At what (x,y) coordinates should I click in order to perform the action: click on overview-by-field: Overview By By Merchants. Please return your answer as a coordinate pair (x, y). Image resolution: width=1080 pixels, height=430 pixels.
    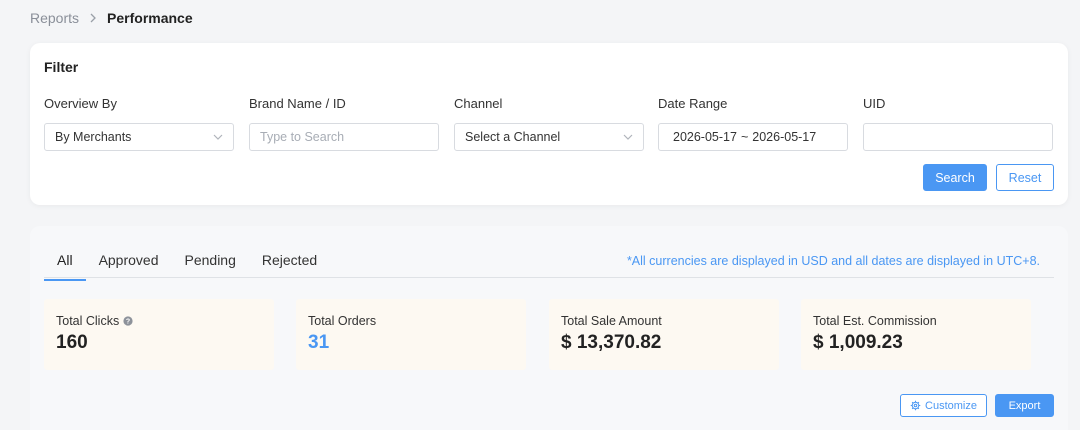
    Looking at the image, I should click on (139, 123).